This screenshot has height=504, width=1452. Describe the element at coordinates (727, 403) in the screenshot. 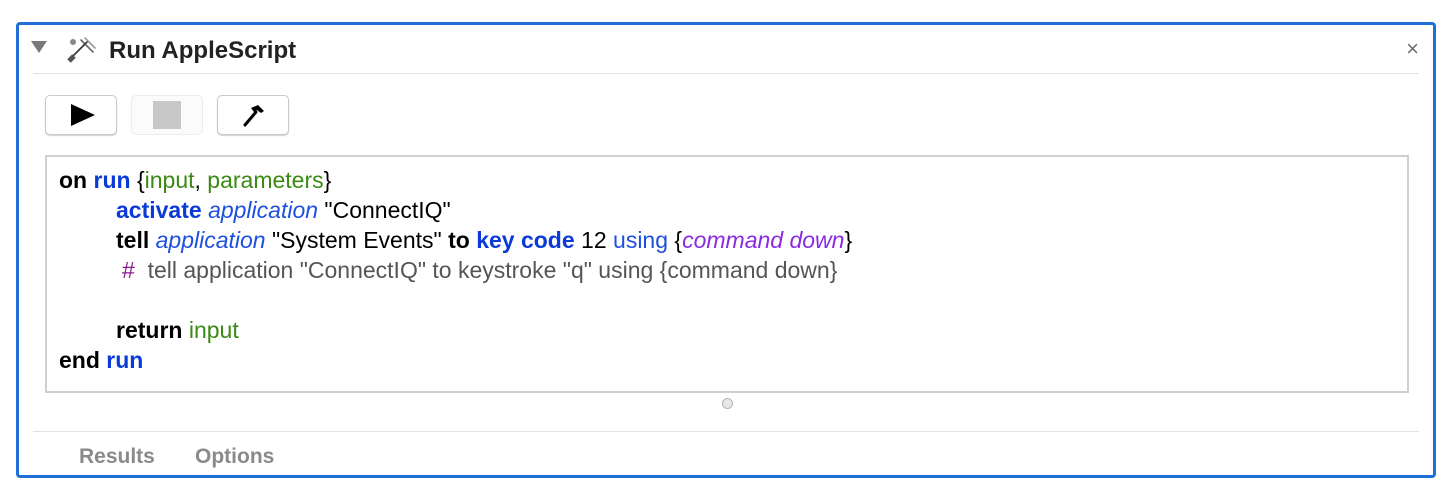

I see `resize-handle` at that location.